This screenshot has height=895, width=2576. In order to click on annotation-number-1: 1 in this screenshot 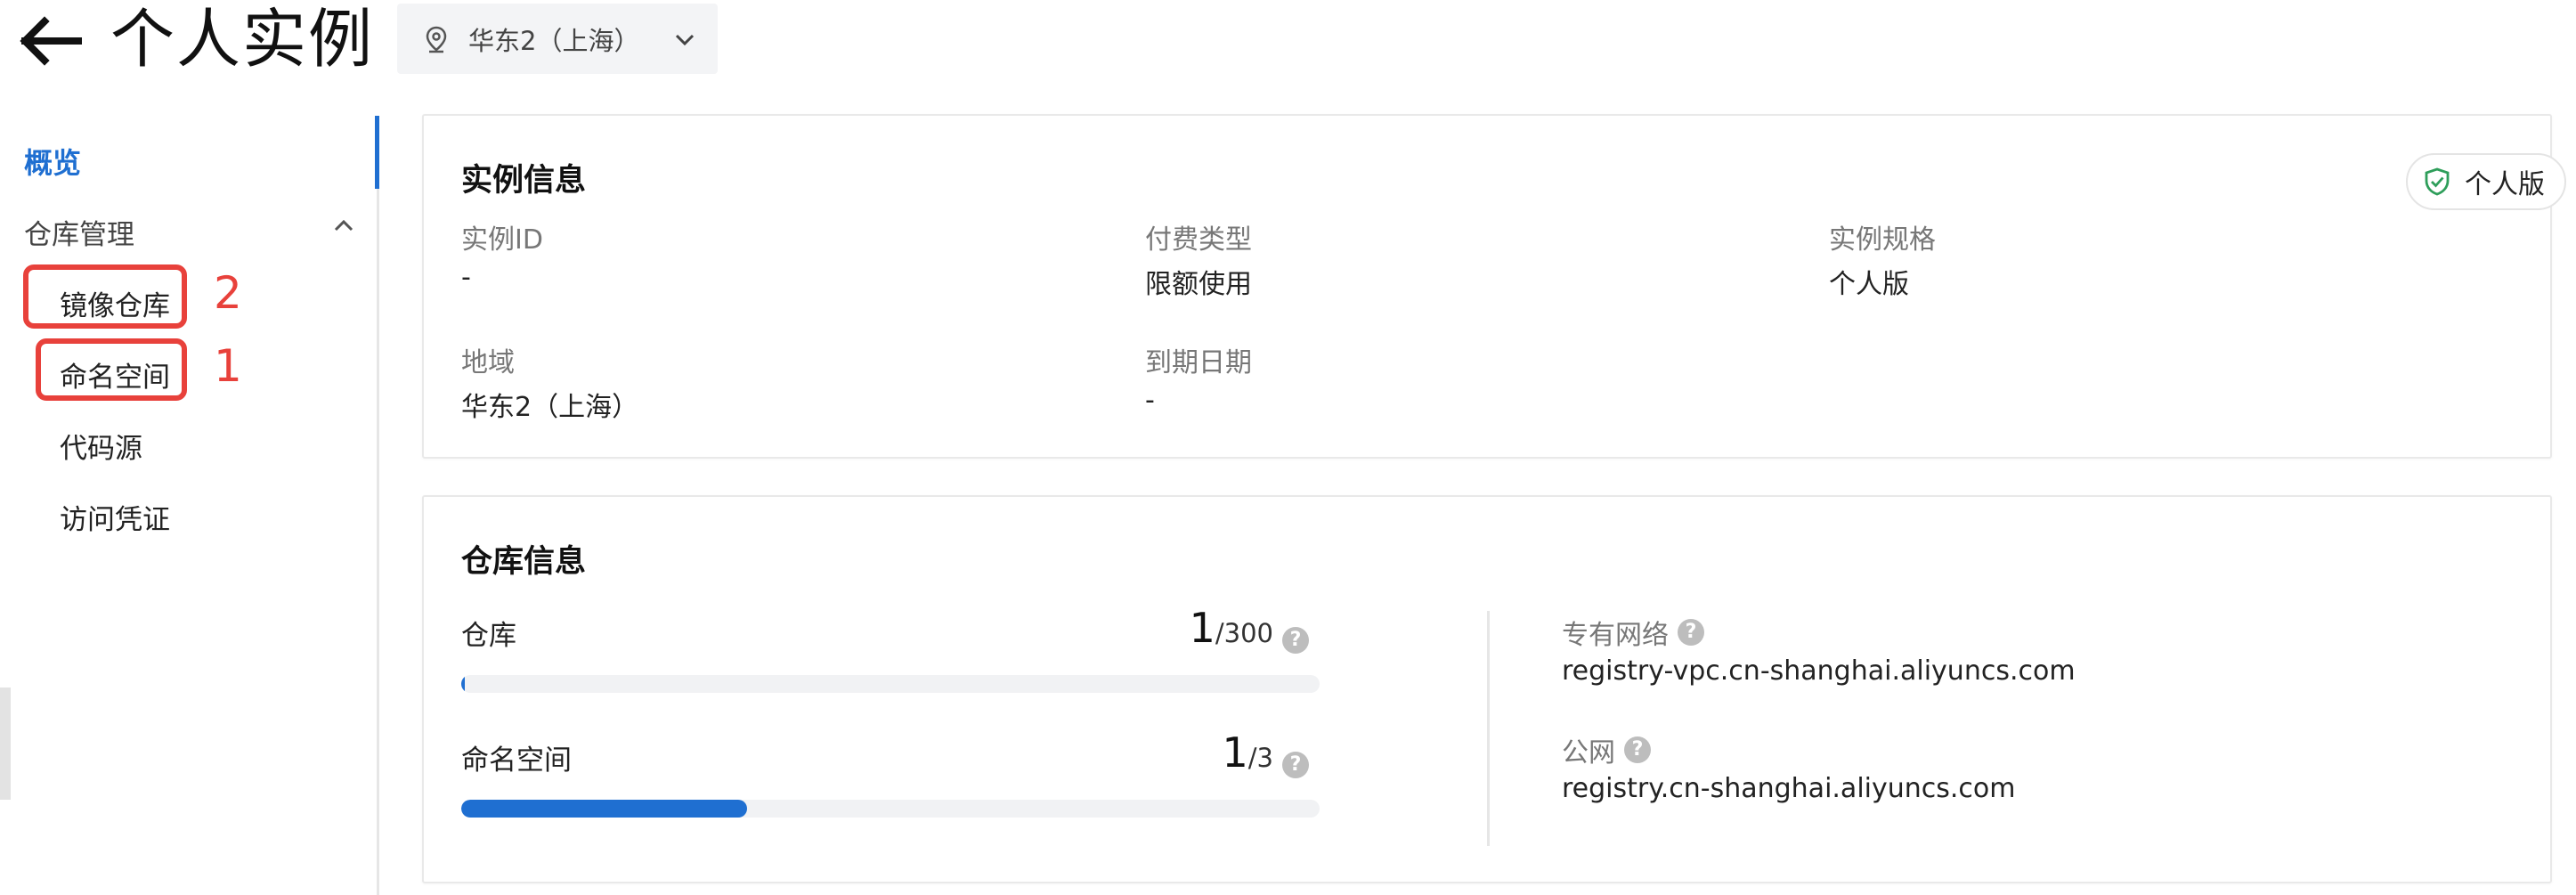, I will do `click(228, 366)`.